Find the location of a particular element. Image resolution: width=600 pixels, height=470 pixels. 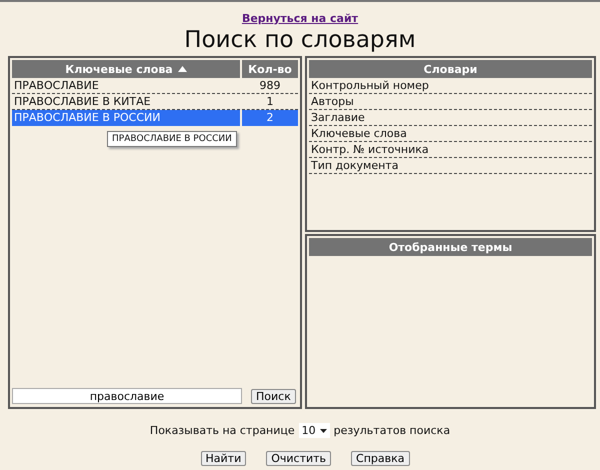

search-button: Поиск is located at coordinates (273, 396).